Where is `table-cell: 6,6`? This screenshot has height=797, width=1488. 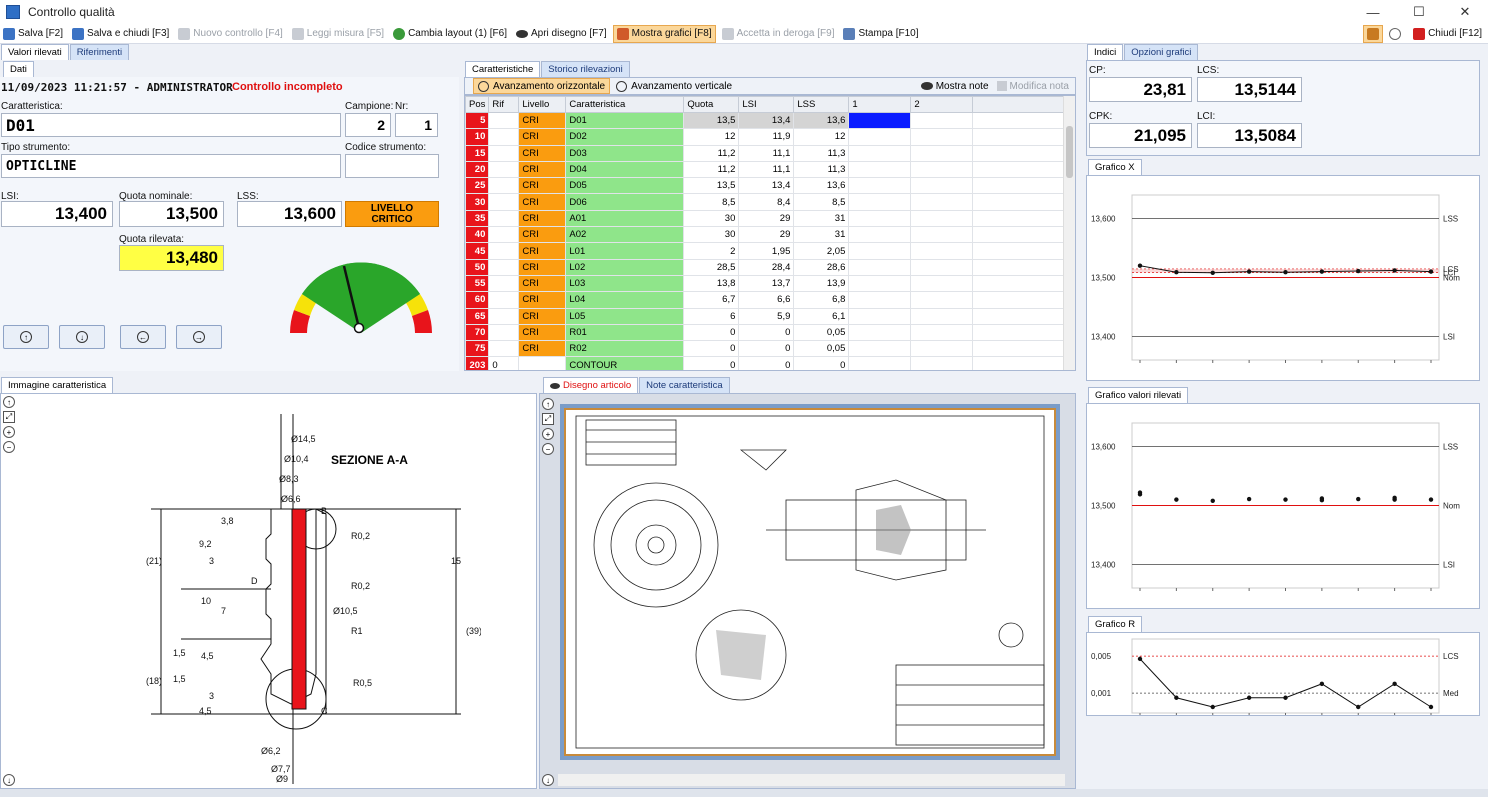 table-cell: 6,6 is located at coordinates (766, 300).